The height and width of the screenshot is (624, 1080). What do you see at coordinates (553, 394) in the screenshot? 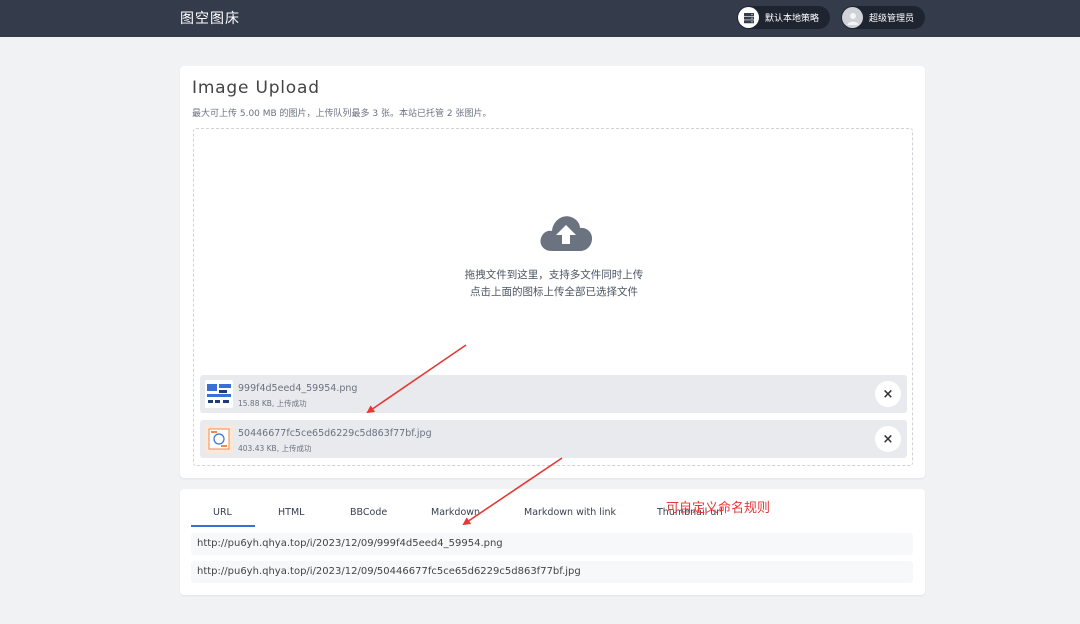
I see `file-item: 999f4d5eed4_59954.png 15.88 KB, 上传成功 ×` at bounding box center [553, 394].